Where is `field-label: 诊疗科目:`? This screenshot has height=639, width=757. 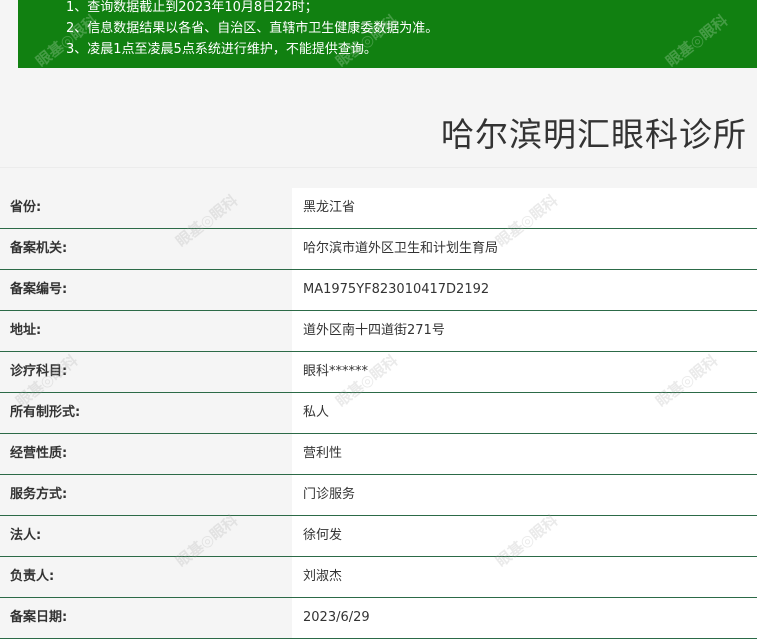
field-label: 诊疗科目: is located at coordinates (146, 372).